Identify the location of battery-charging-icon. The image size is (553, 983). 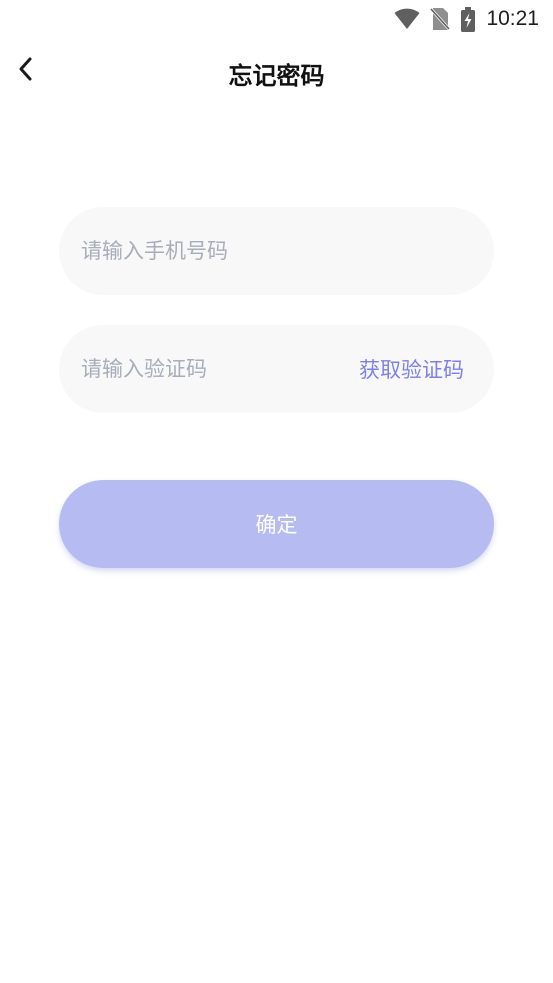
(468, 19).